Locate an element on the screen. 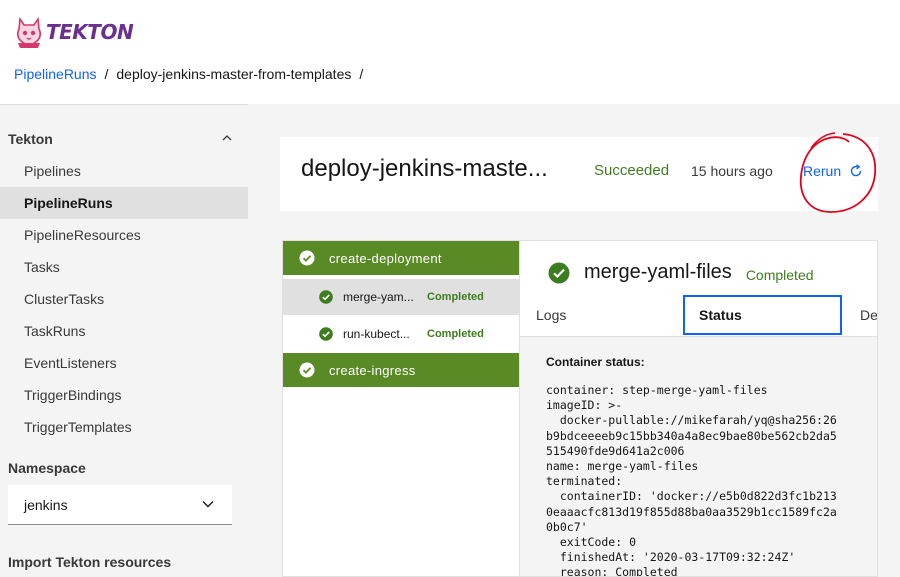 The width and height of the screenshot is (900, 577). rerun-label: Rerun is located at coordinates (822, 171).